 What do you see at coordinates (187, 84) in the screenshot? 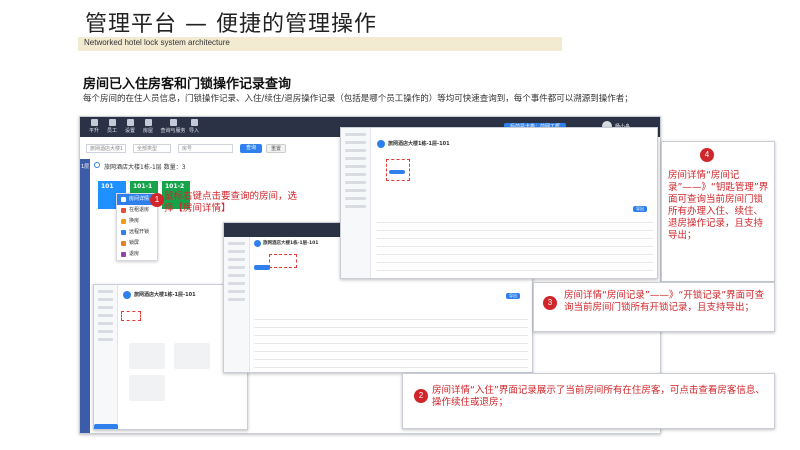
I see `section-heading: 房间已入住房客和门锁操作记录查询` at bounding box center [187, 84].